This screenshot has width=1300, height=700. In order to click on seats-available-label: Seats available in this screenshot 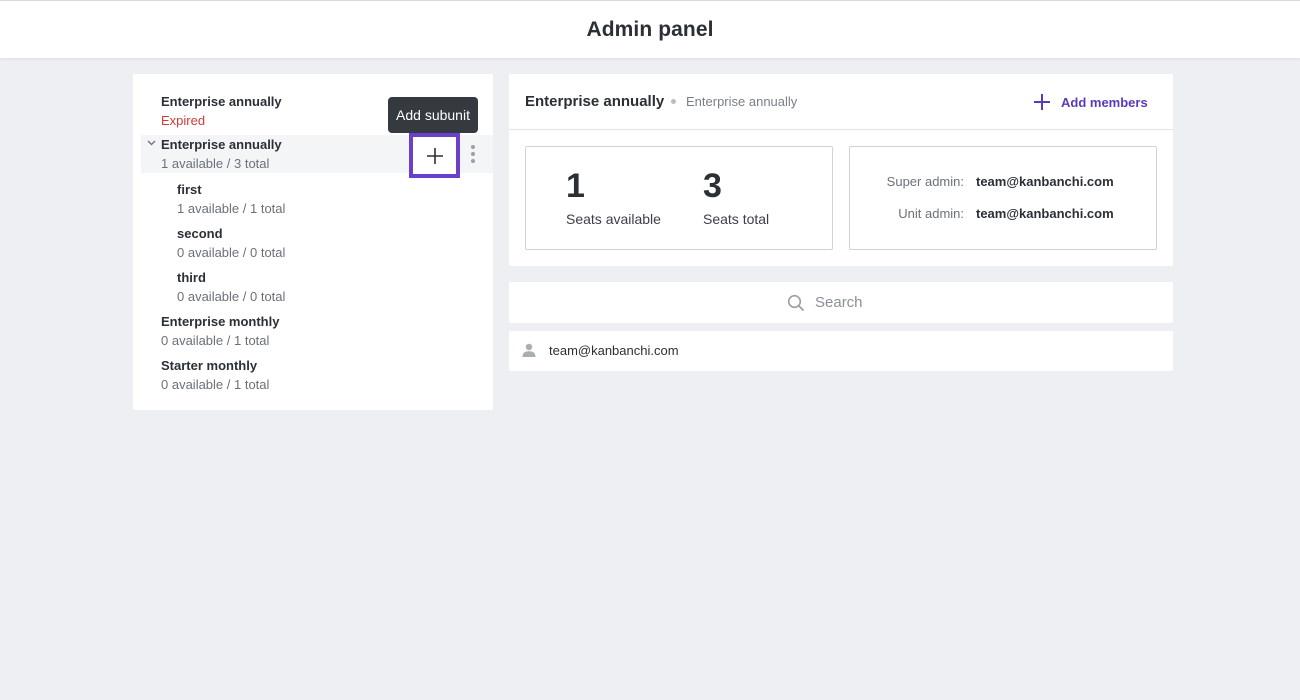, I will do `click(613, 219)`.